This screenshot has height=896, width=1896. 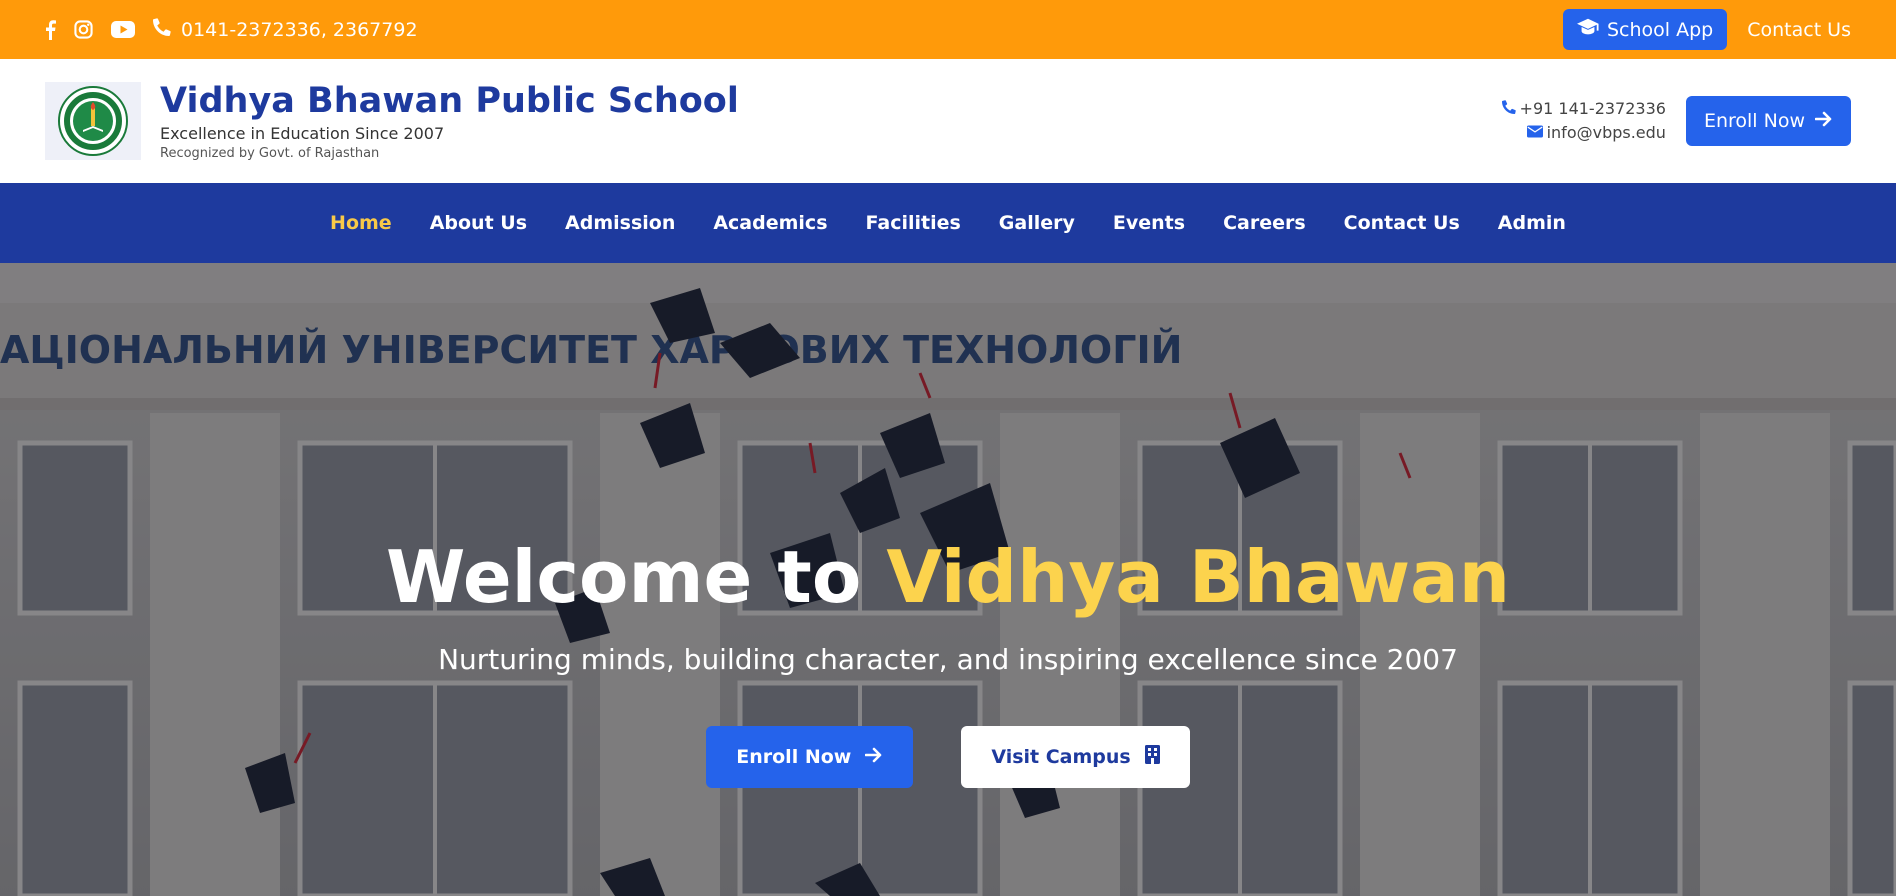 What do you see at coordinates (948, 757) in the screenshot?
I see `hero-buttons: Enroll Now Visit Campus` at bounding box center [948, 757].